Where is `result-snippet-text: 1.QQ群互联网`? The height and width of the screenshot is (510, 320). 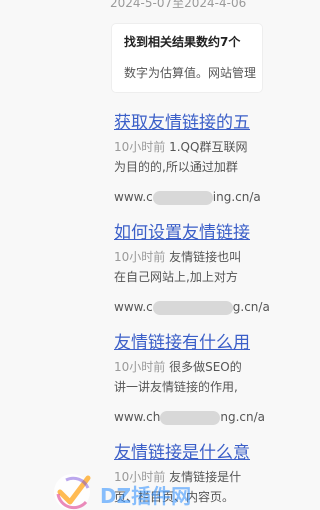
result-snippet-text: 1.QQ群互联网 is located at coordinates (208, 147).